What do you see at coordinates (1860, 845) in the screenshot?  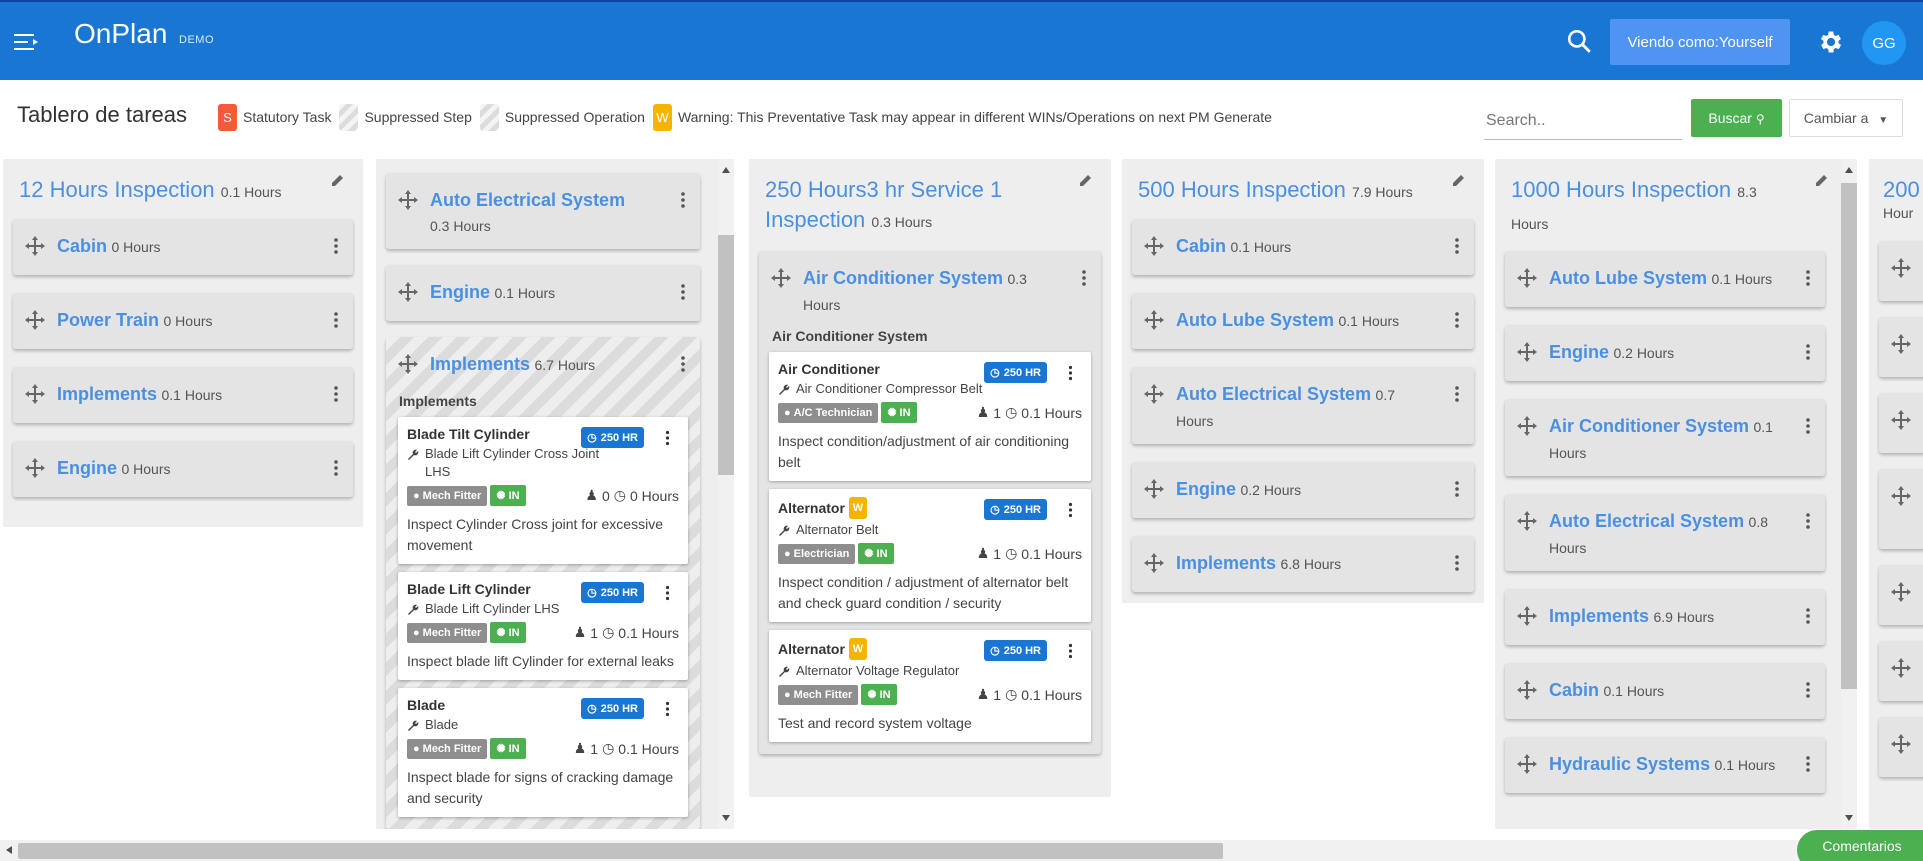 I see `comments-button: Comentarios` at bounding box center [1860, 845].